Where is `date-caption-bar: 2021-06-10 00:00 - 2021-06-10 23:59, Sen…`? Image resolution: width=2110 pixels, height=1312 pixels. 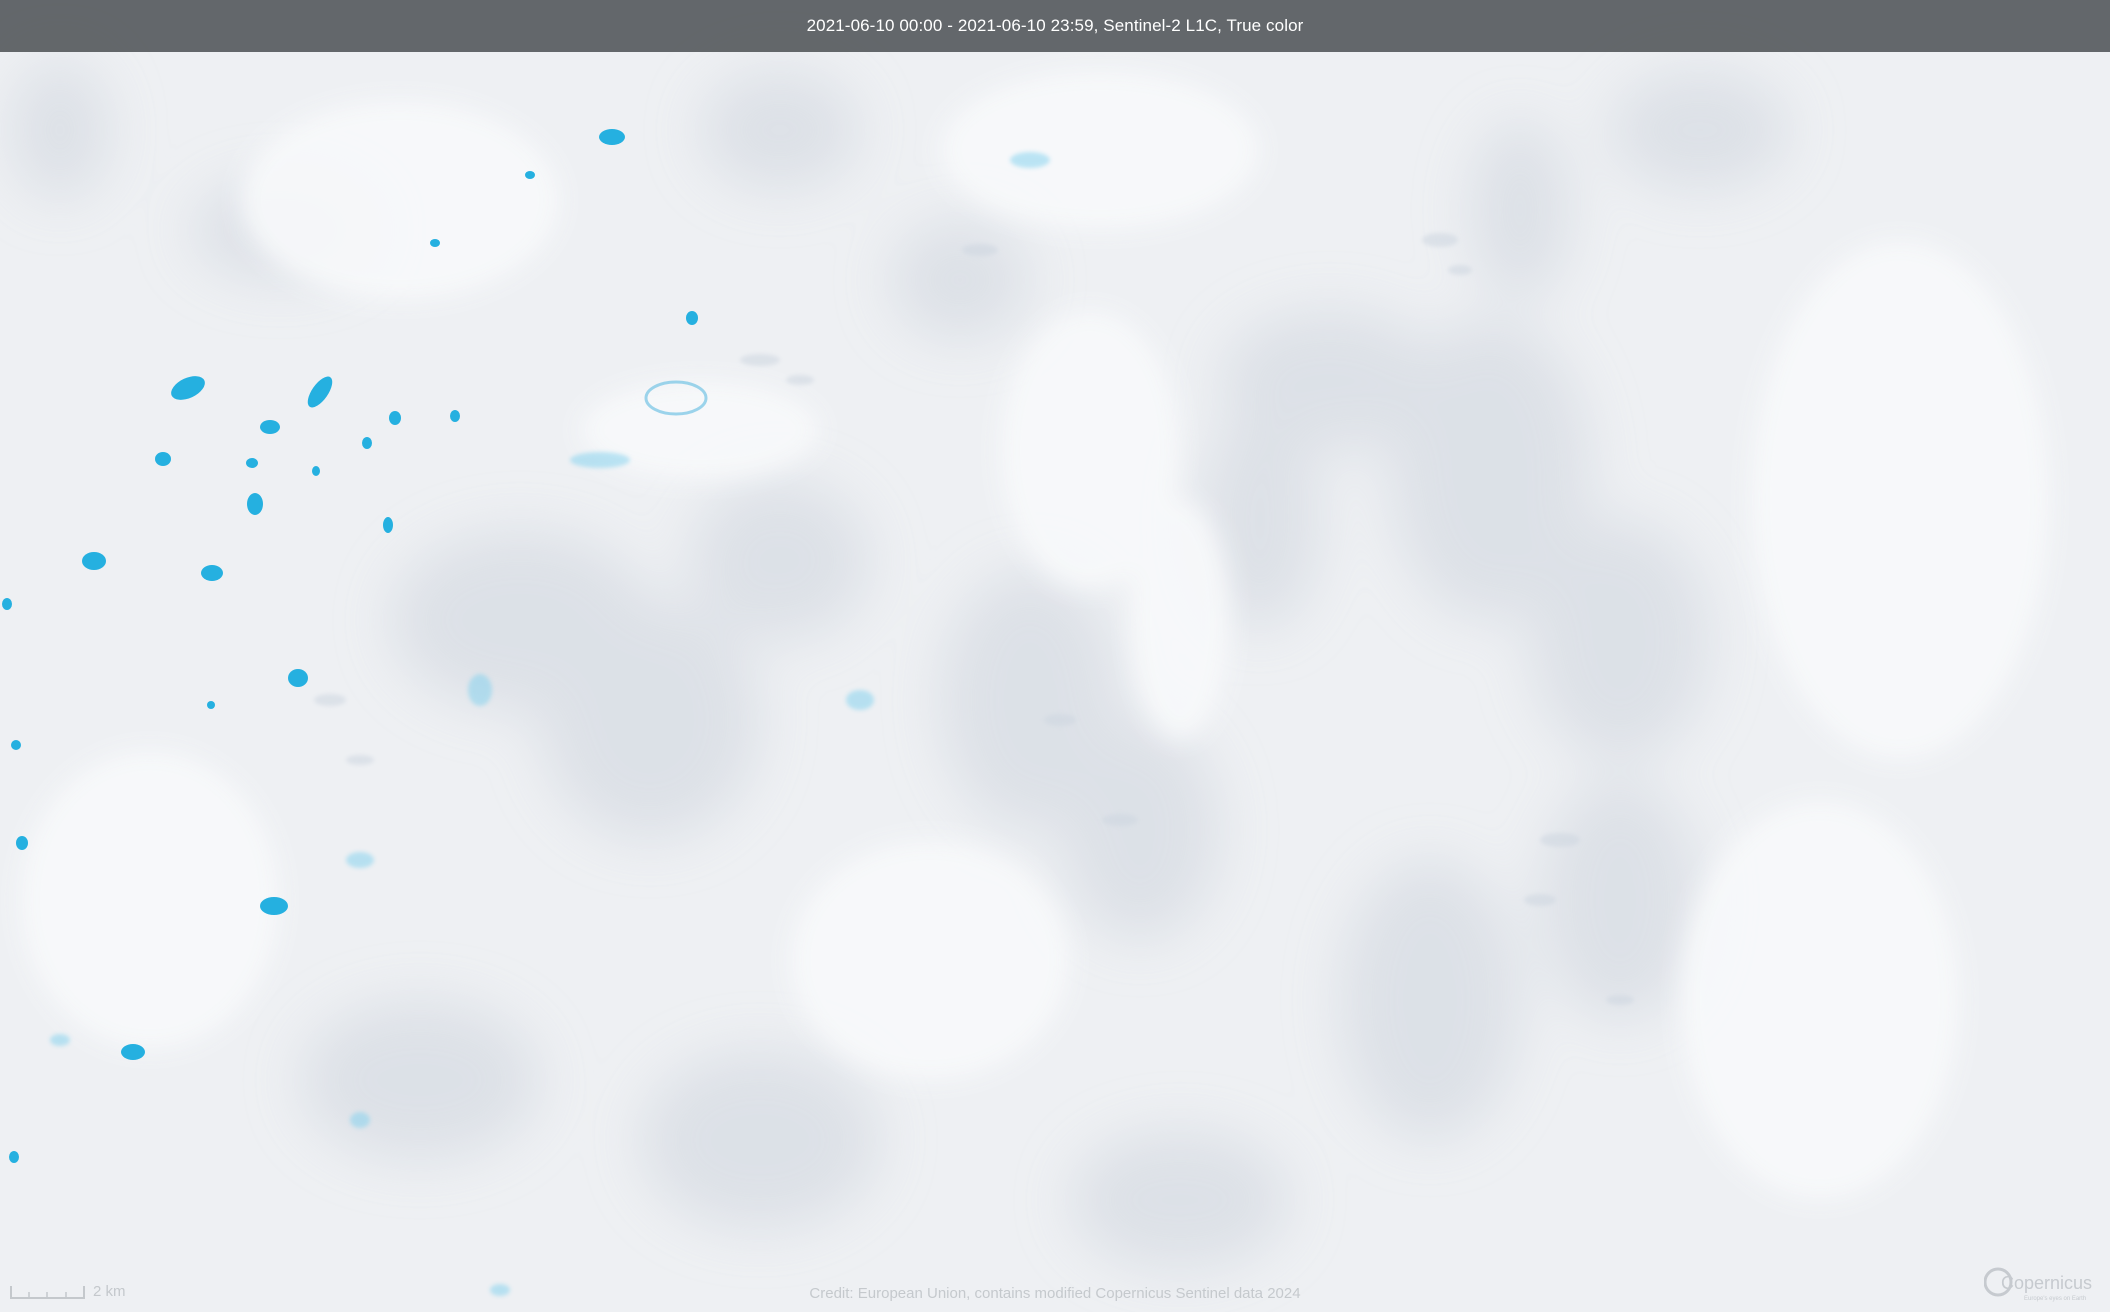
date-caption-bar: 2021-06-10 00:00 - 2021-06-10 23:59, Sen… is located at coordinates (1055, 26).